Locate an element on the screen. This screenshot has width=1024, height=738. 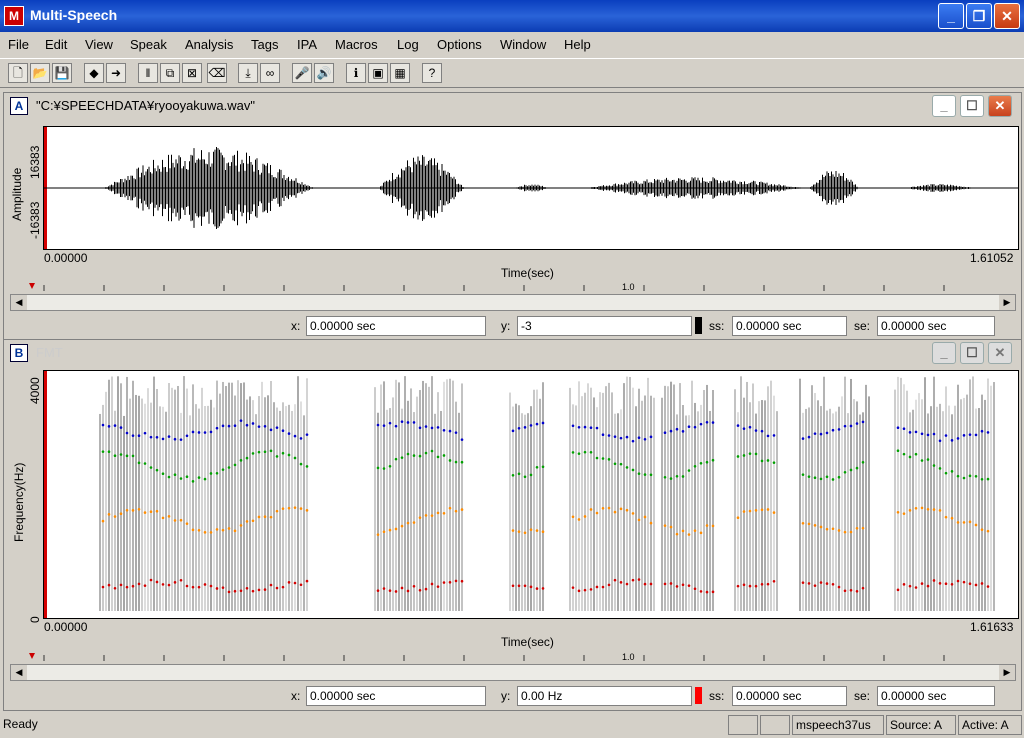
menu-edit: Edit is located at coordinates (56, 44).